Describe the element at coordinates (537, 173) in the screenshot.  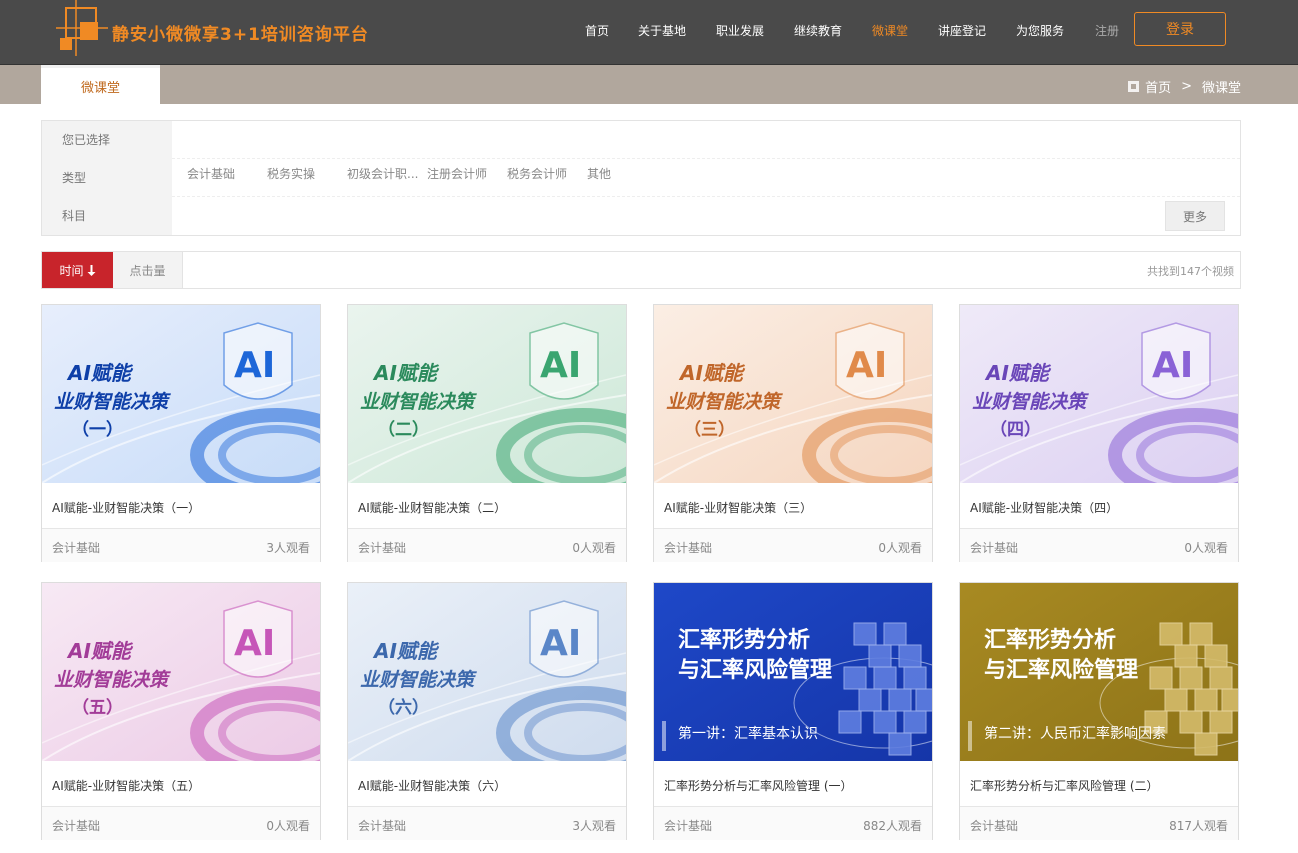
I see `type-tag: 税务会计师` at that location.